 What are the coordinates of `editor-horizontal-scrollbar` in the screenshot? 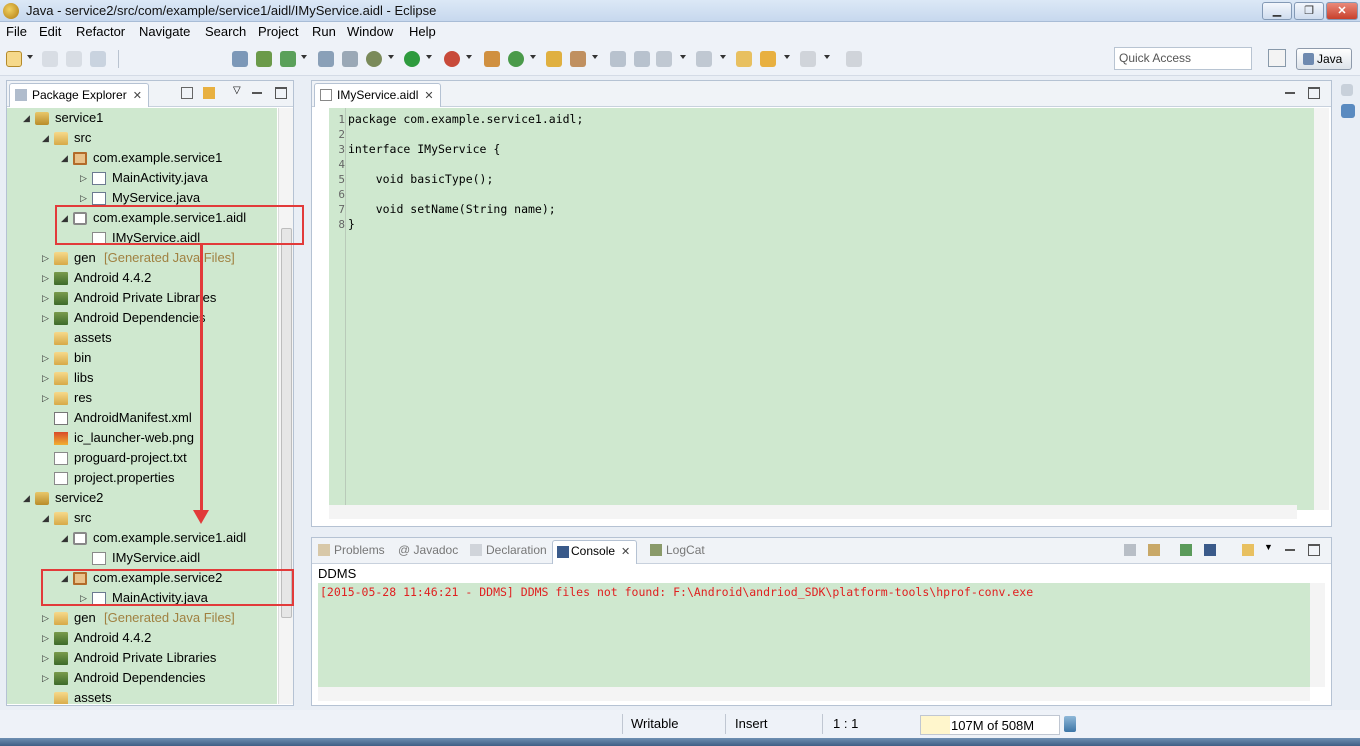 It's located at (813, 512).